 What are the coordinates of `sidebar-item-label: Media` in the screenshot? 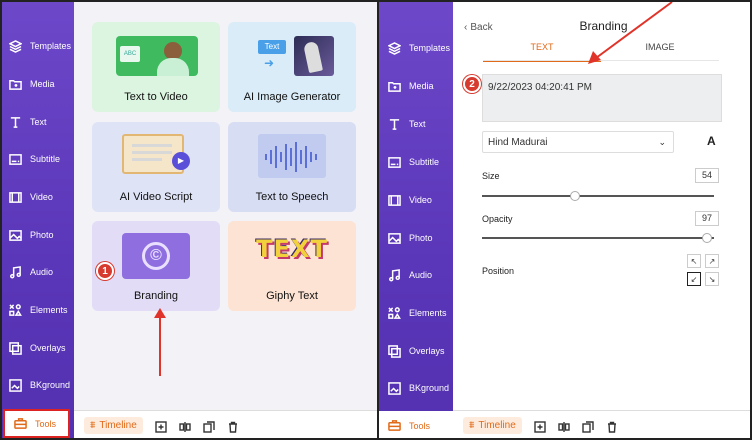 It's located at (421, 86).